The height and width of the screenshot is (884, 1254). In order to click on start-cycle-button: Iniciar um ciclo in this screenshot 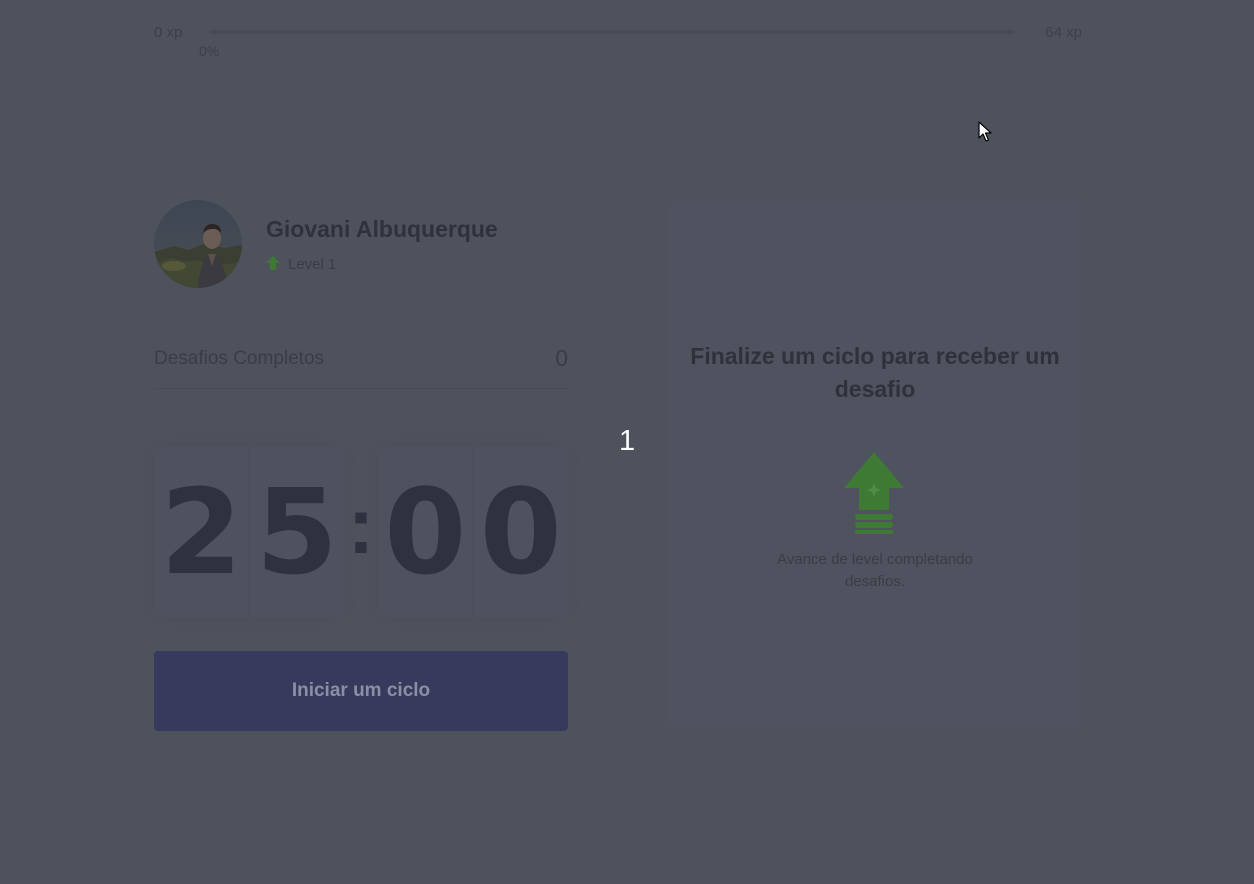, I will do `click(361, 691)`.